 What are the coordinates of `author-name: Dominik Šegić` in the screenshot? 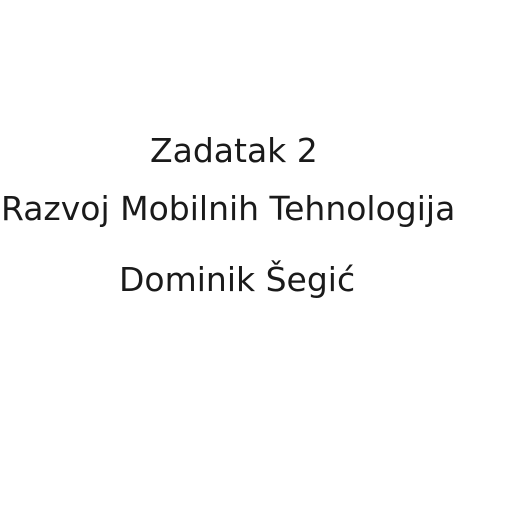 It's located at (237, 279).